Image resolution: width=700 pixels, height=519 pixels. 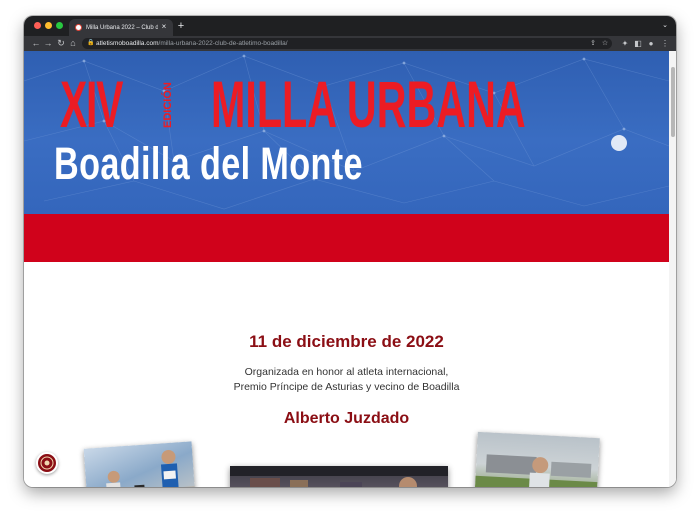 What do you see at coordinates (61, 43) in the screenshot?
I see `reload-icon: ↻` at bounding box center [61, 43].